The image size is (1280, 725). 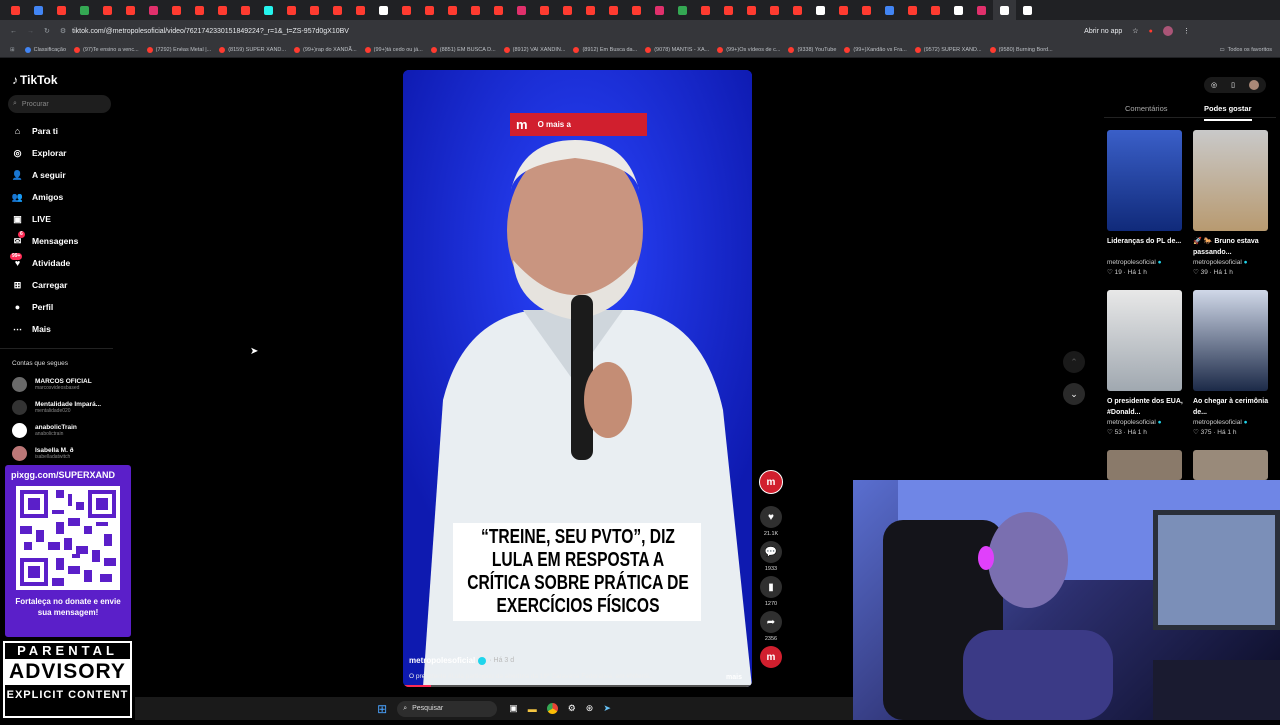 I want to click on following-account: MARCOS OFICIAL marcosvideosbased, so click(x=67, y=384).